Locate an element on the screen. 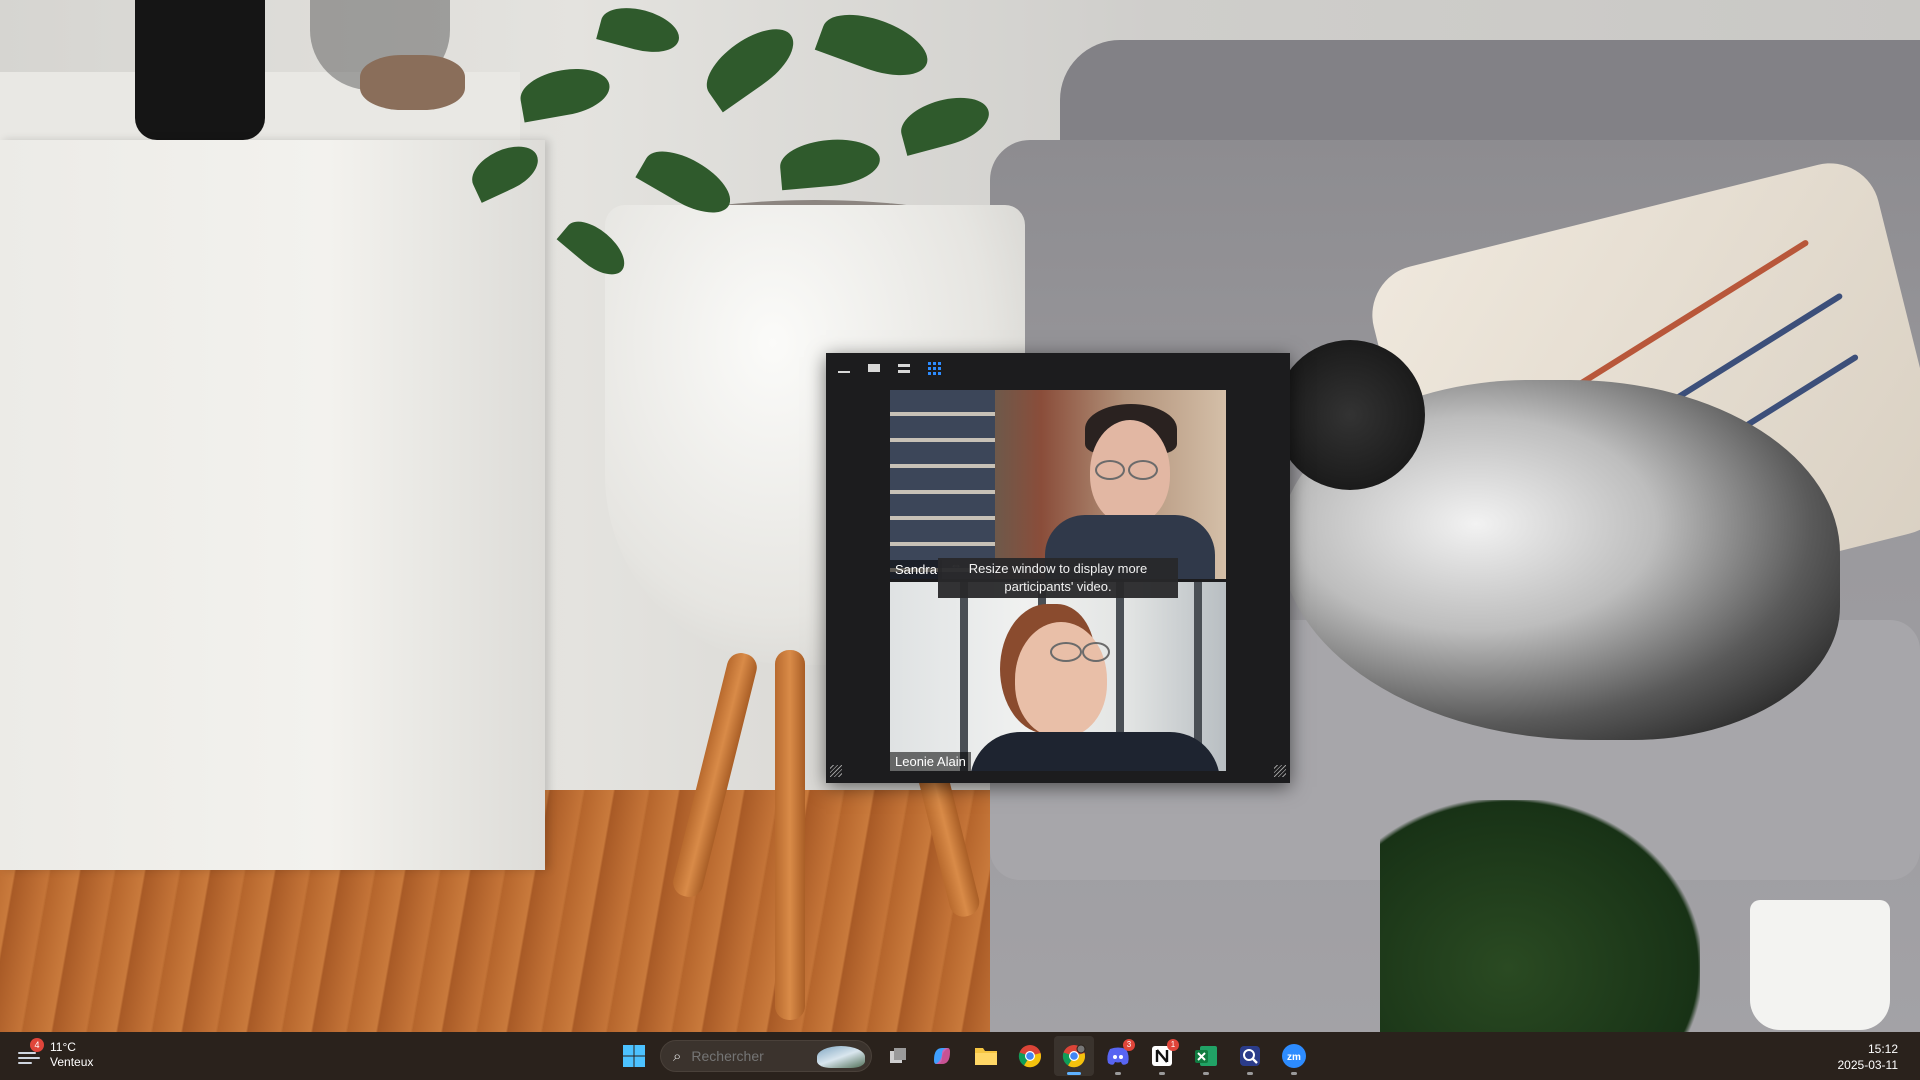 This screenshot has height=1080, width=1920. folder-icon is located at coordinates (986, 1056).